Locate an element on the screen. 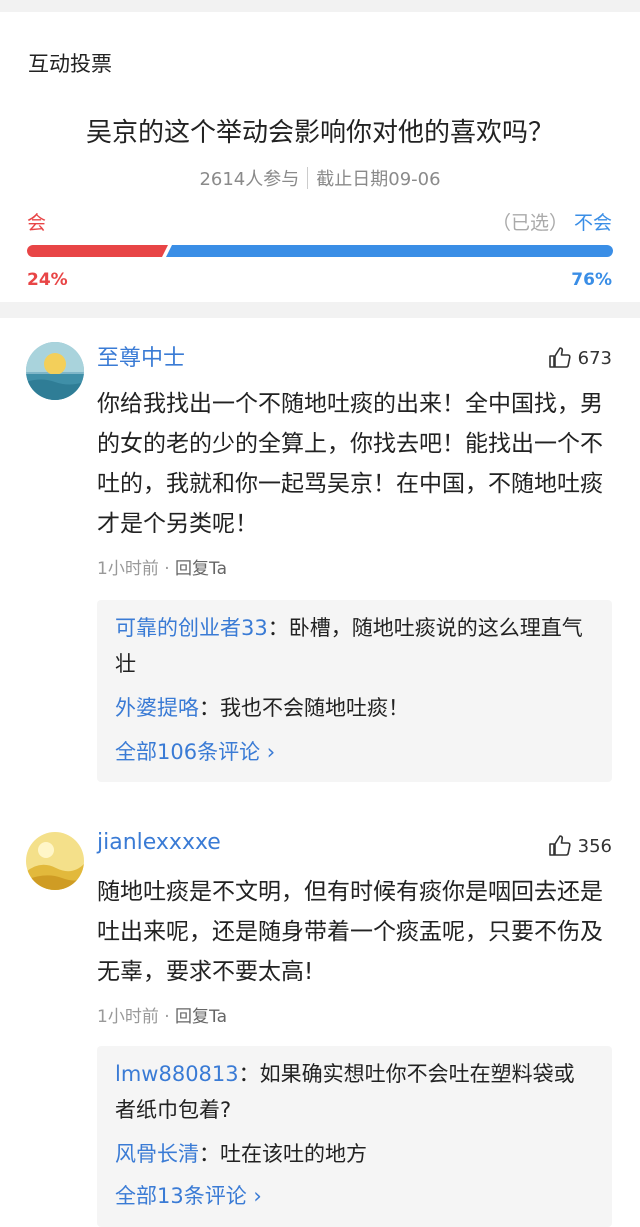 The image size is (640, 1227). reply-item: 风骨长清：吐在该吐的地方 is located at coordinates (355, 1154).